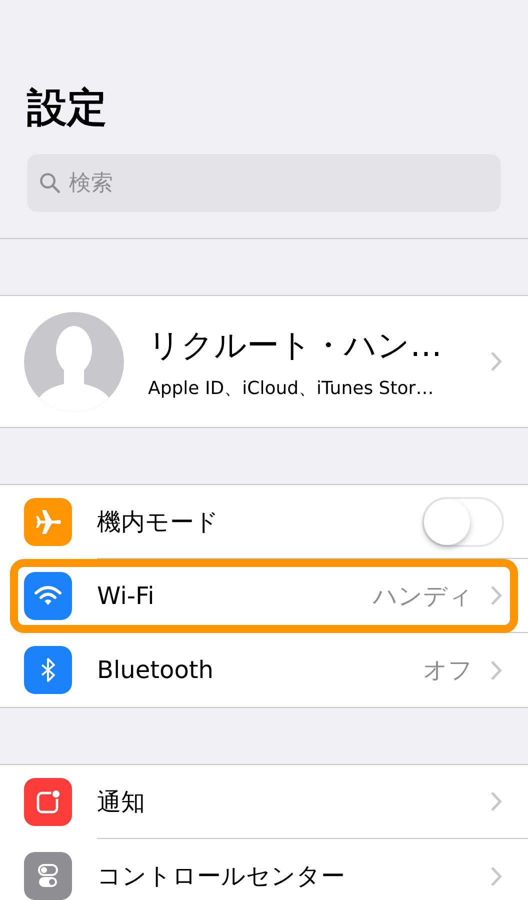  Describe the element at coordinates (264, 802) in the screenshot. I see `settings-row: 通知` at that location.